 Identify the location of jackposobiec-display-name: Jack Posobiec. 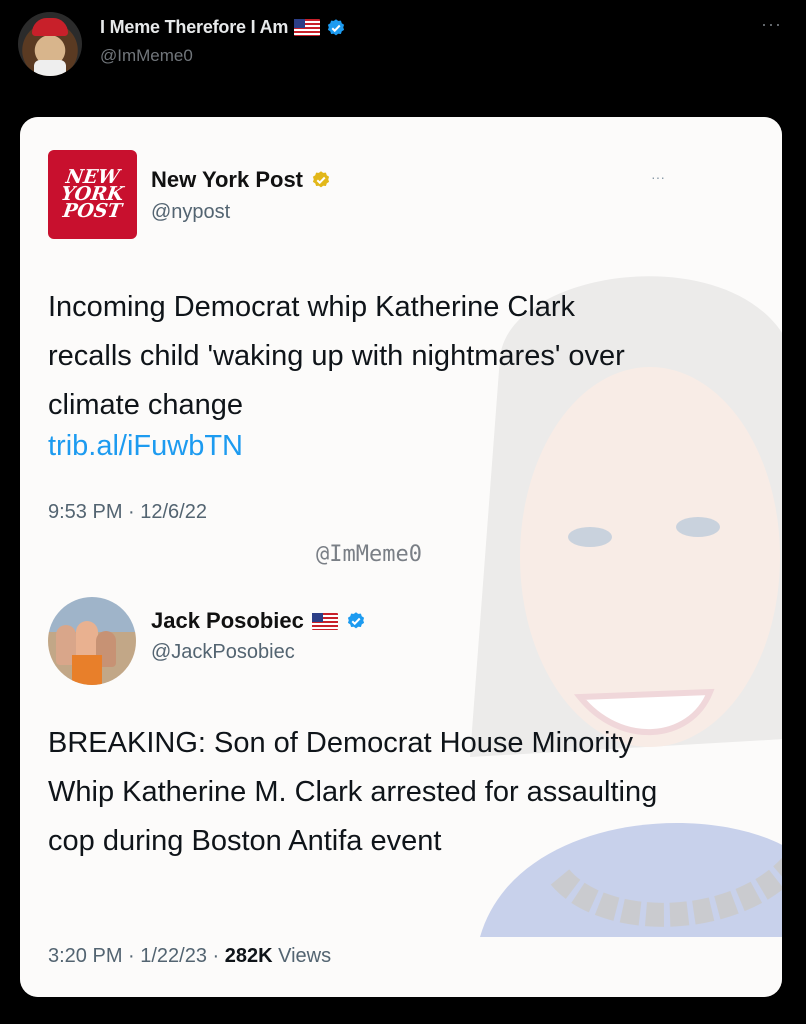
(227, 621).